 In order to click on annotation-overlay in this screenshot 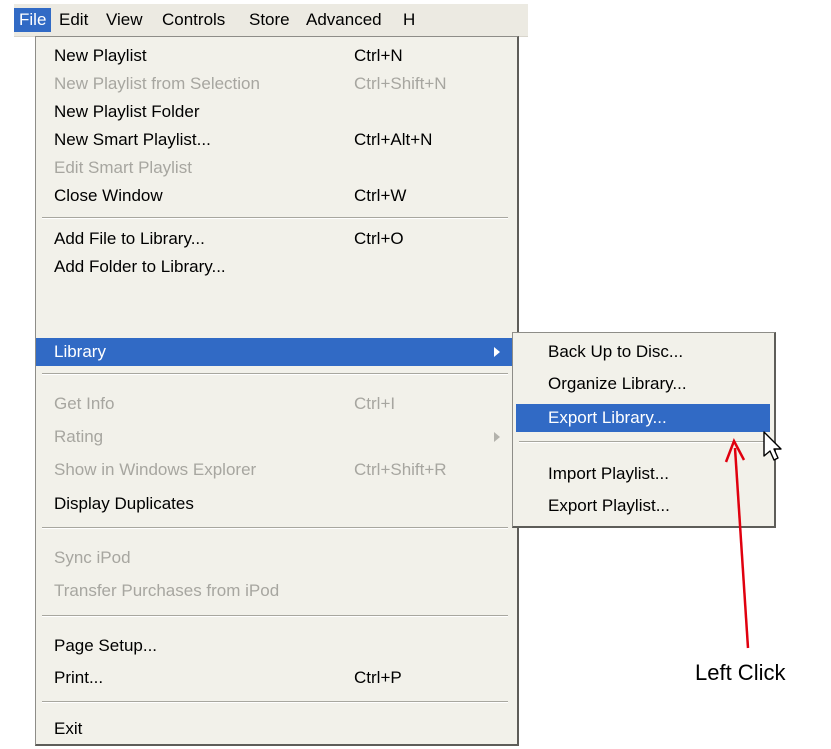, I will do `click(753, 540)`.